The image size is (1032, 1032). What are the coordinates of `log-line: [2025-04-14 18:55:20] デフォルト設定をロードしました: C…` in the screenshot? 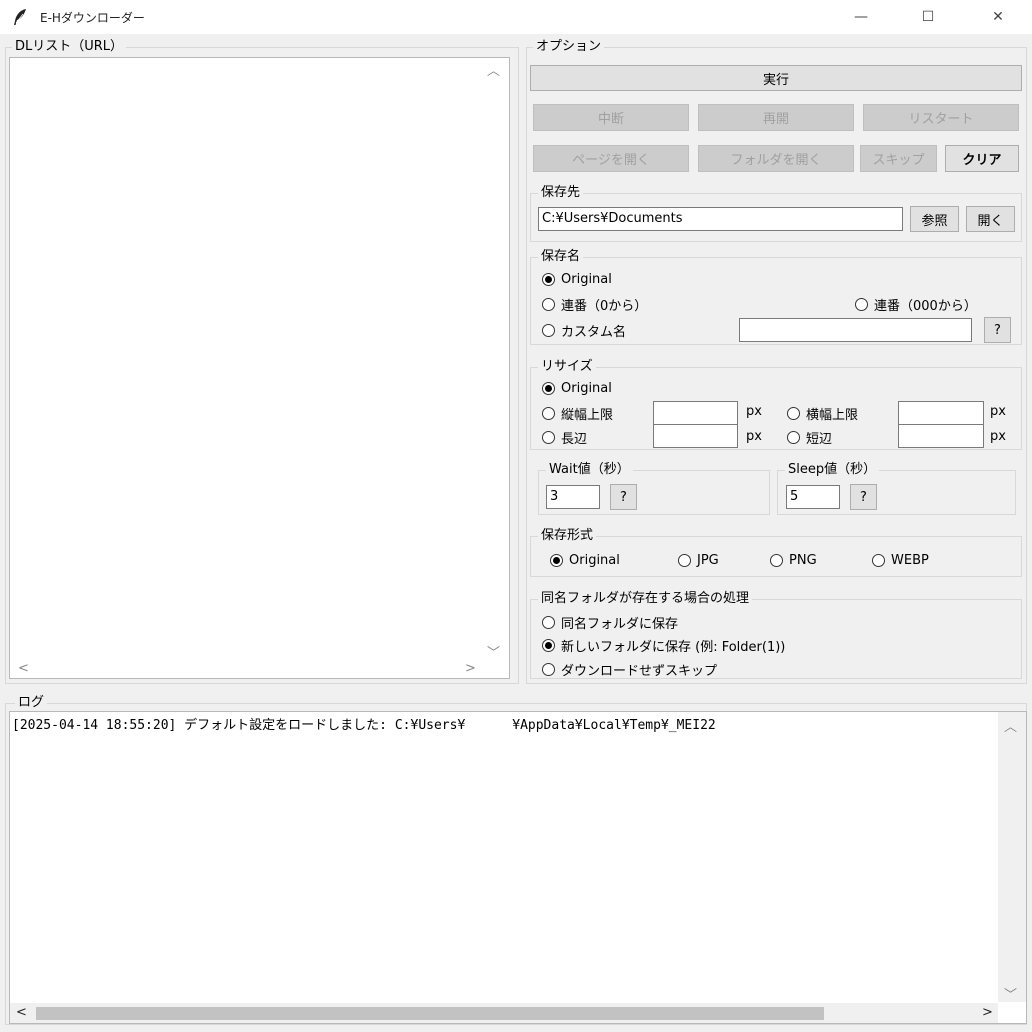 It's located at (364, 725).